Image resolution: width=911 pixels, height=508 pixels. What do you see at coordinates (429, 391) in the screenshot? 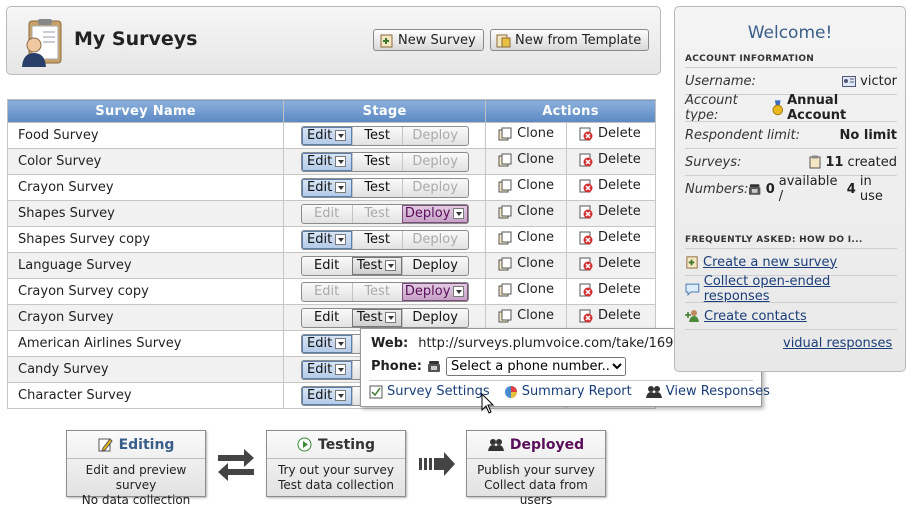
I see `survey-settings-link: Survey Settings` at bounding box center [429, 391].